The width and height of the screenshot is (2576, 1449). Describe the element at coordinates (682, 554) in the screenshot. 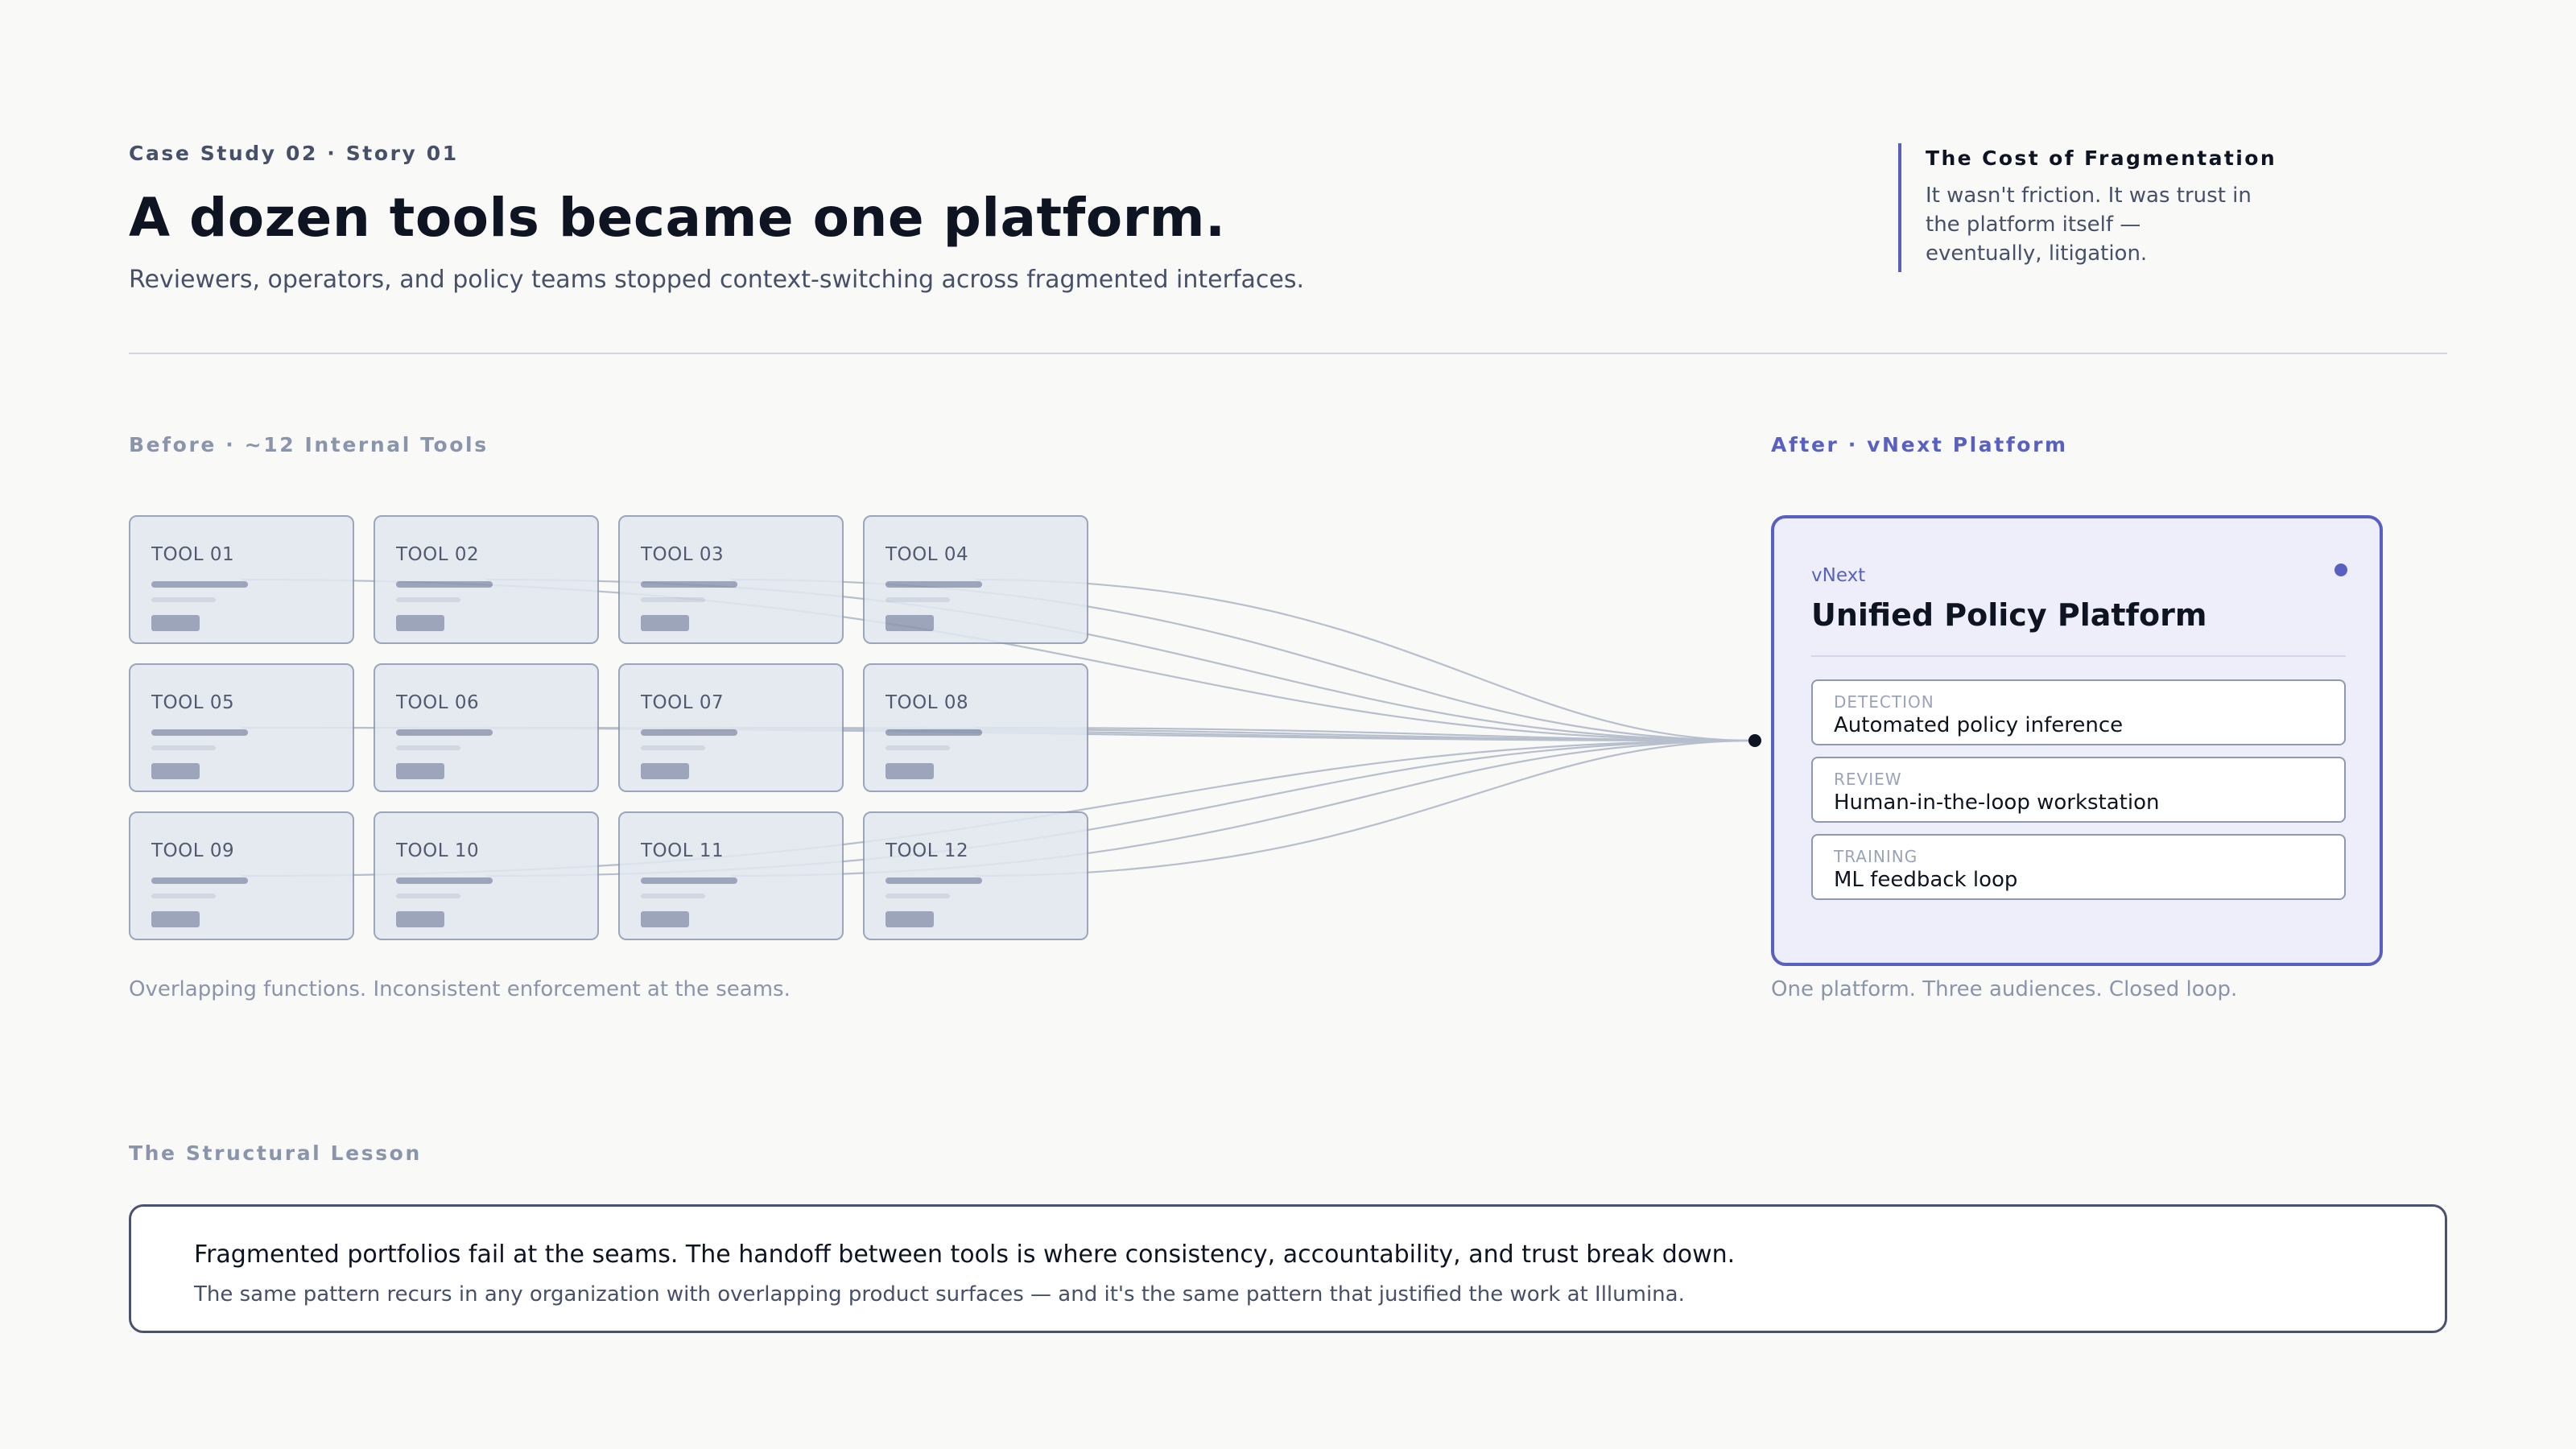

I see `tool-label: TOOL 03` at that location.